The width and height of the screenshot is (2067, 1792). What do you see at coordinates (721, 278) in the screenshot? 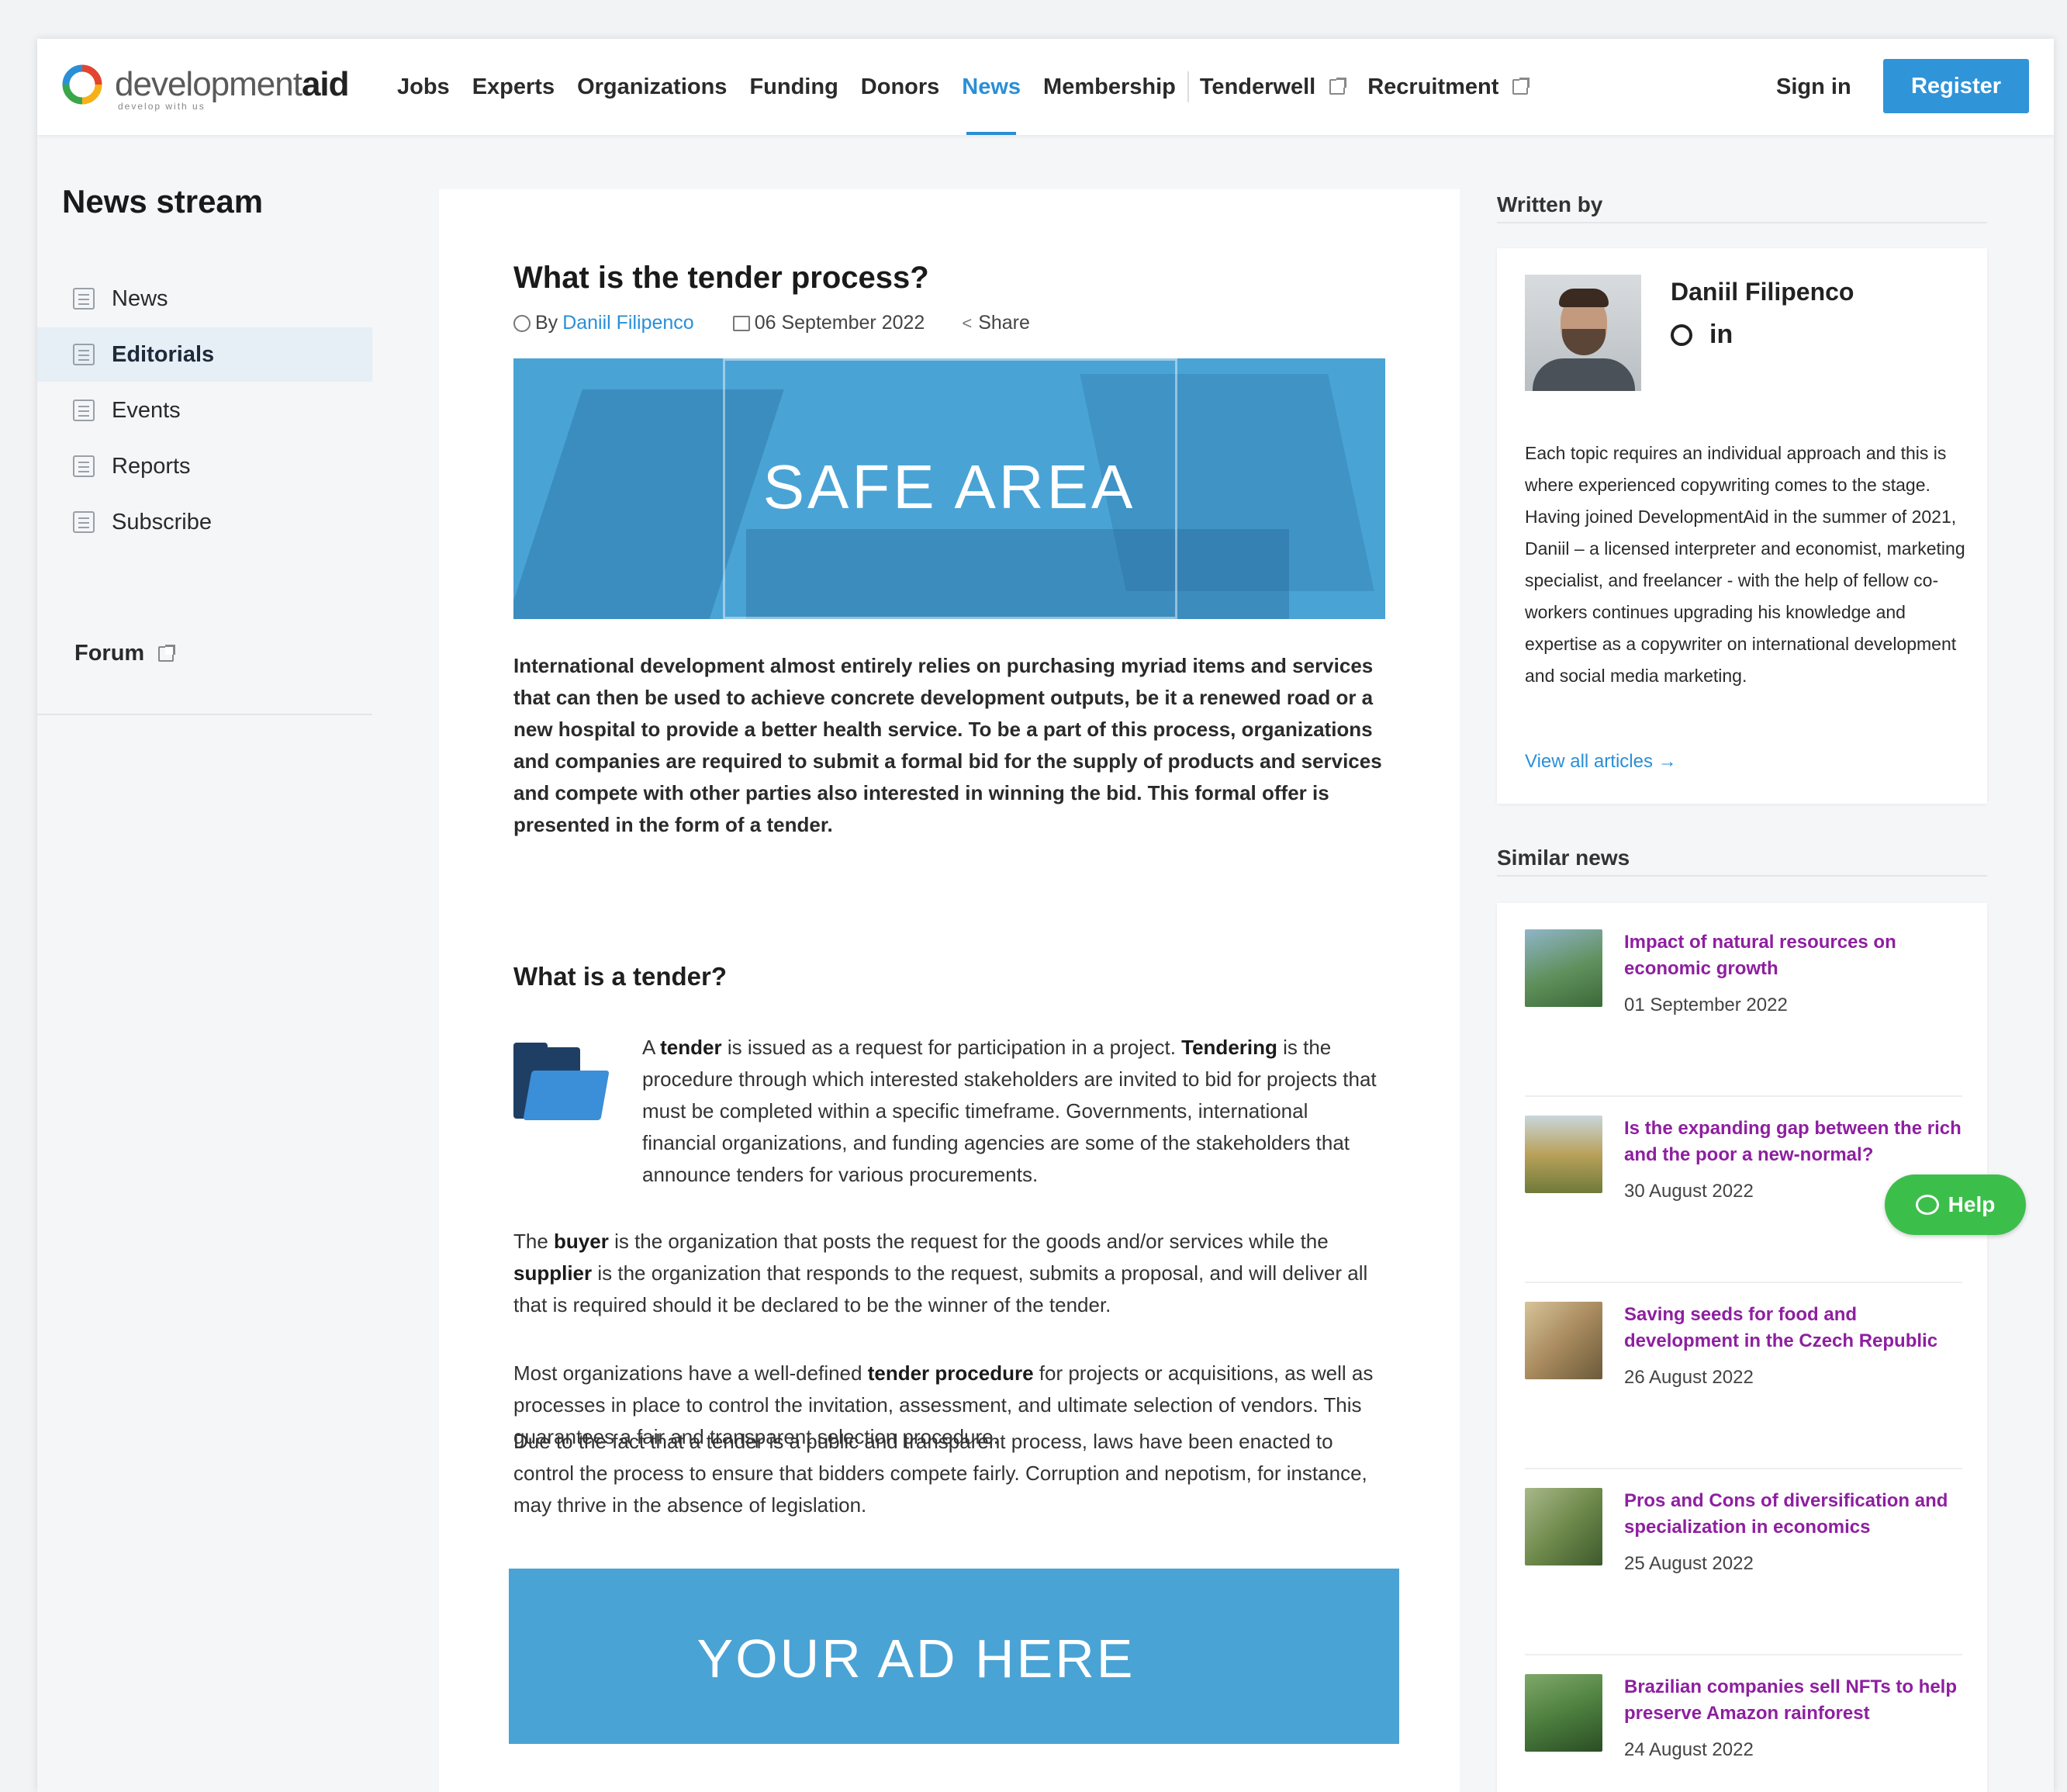
I see `article-title: What is the tender process?` at bounding box center [721, 278].